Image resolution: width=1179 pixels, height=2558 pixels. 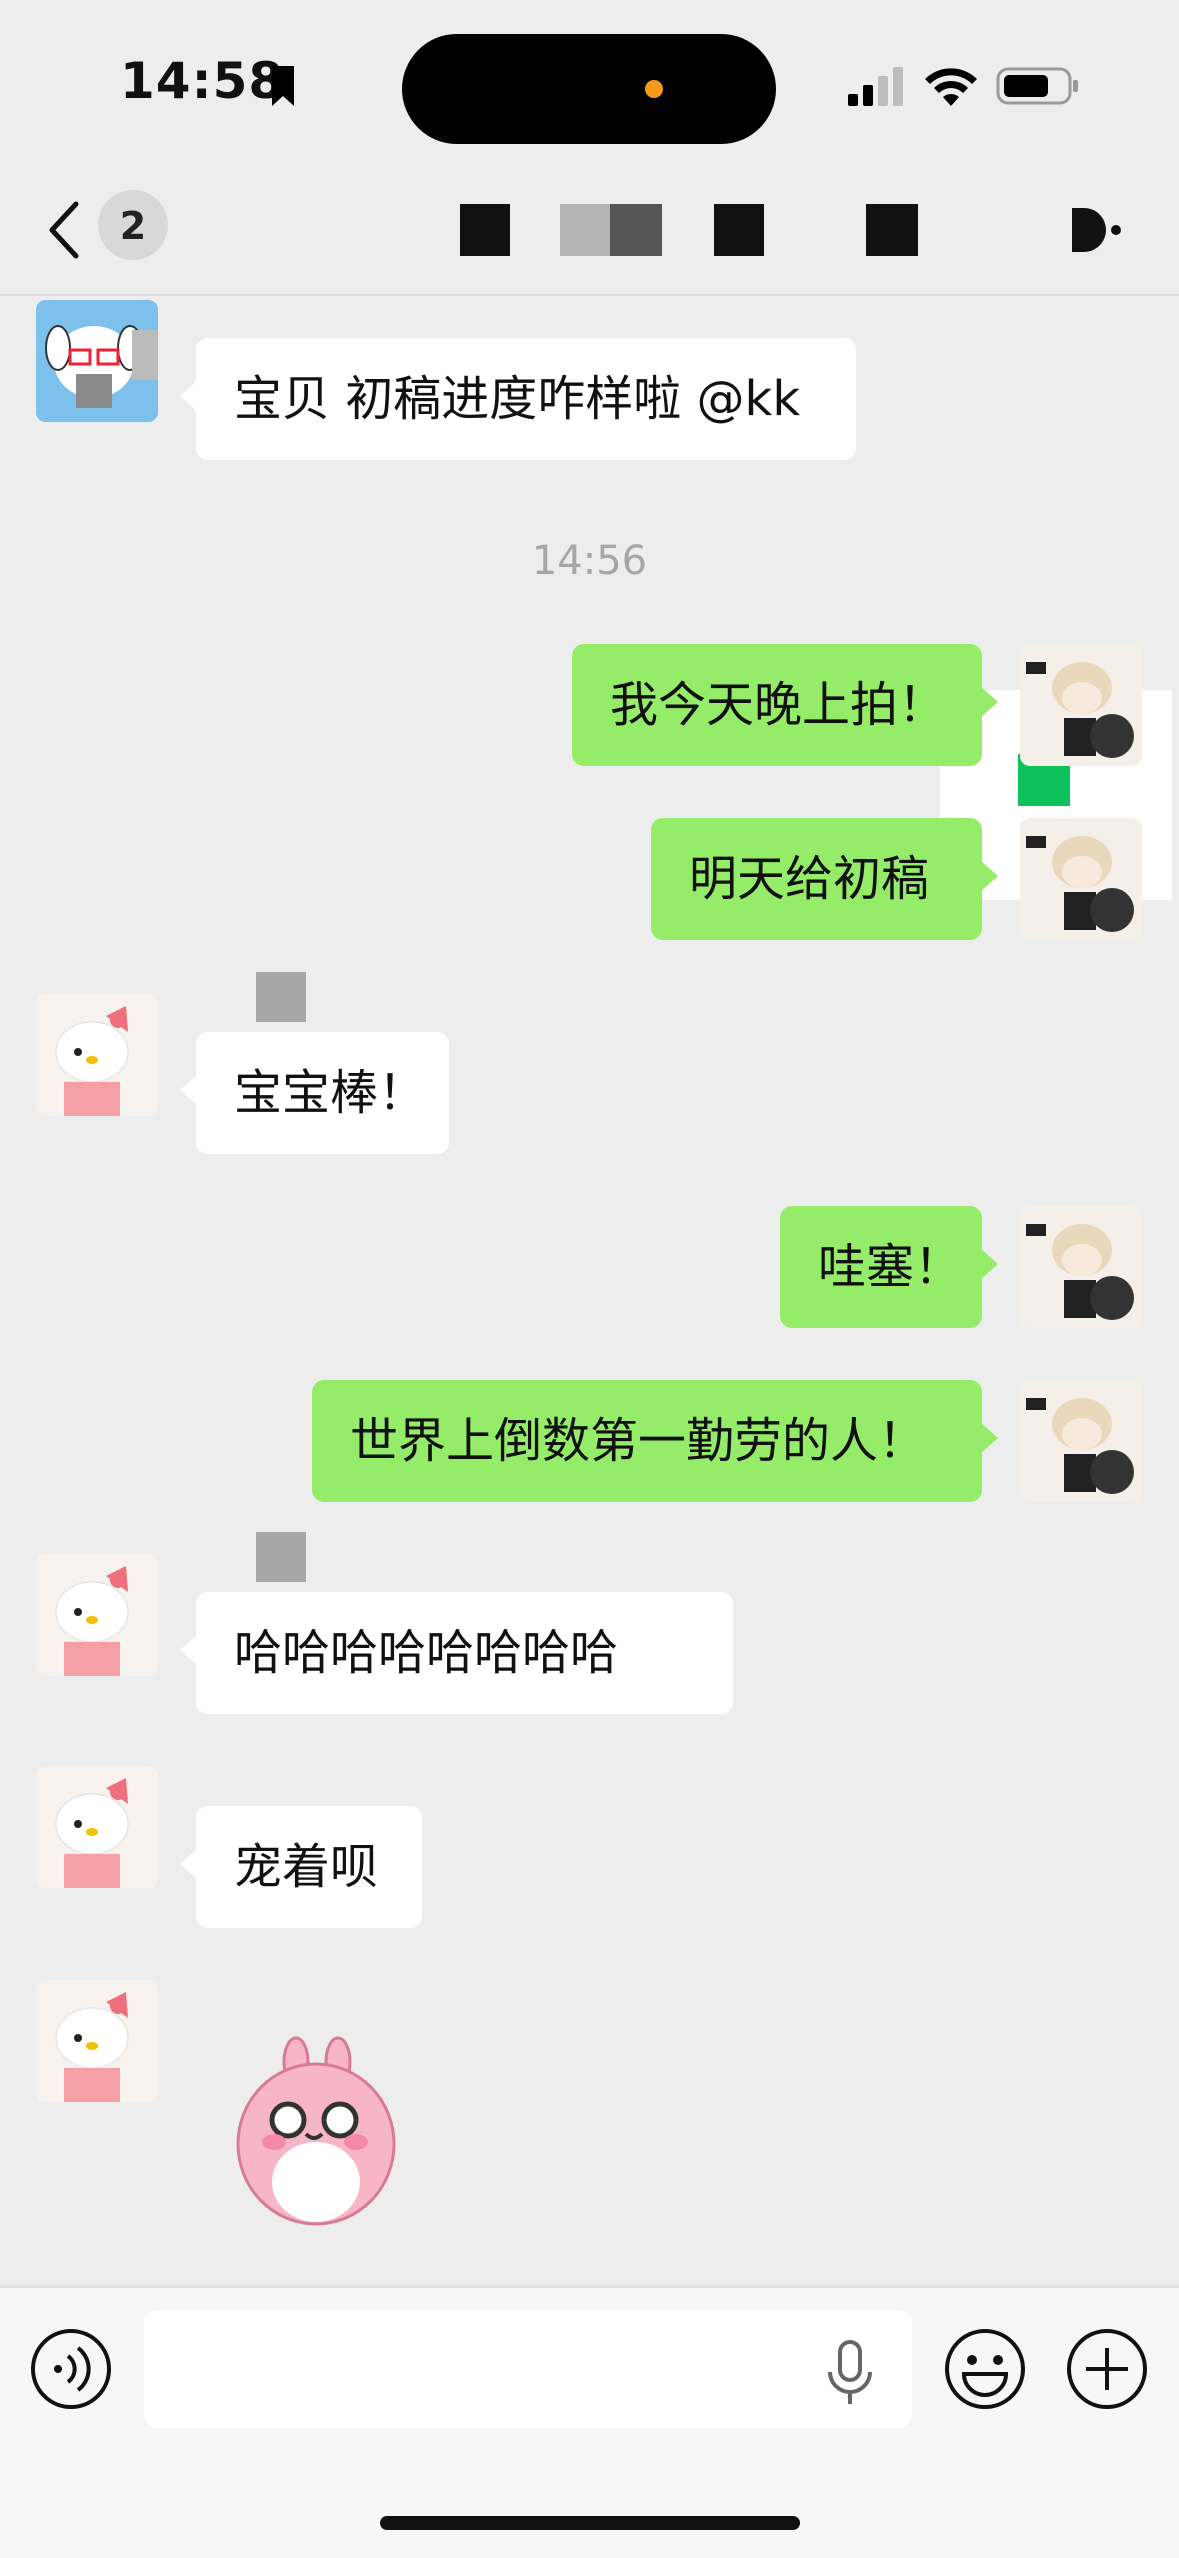 I want to click on chat-input-bar, so click(x=589, y=2422).